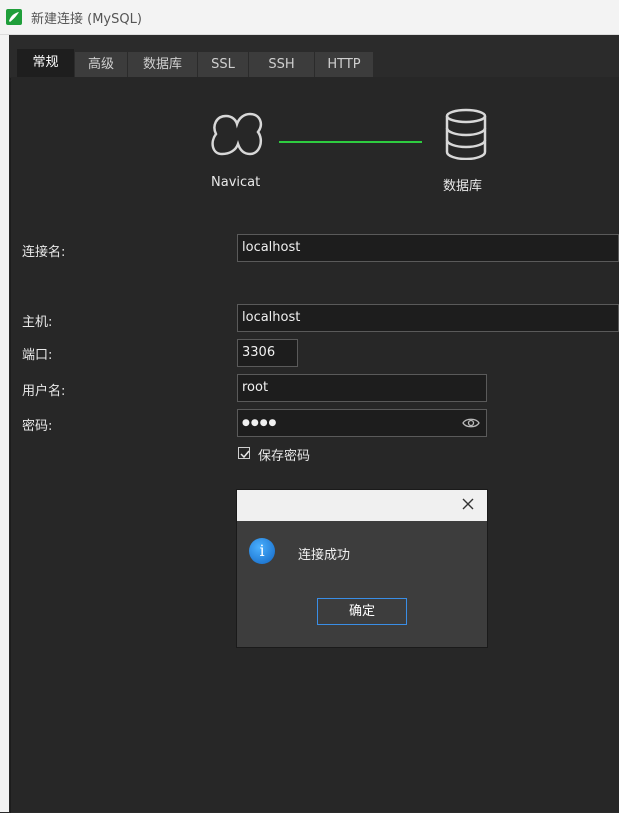 The height and width of the screenshot is (813, 619). I want to click on password-value: ●●●●, so click(260, 423).